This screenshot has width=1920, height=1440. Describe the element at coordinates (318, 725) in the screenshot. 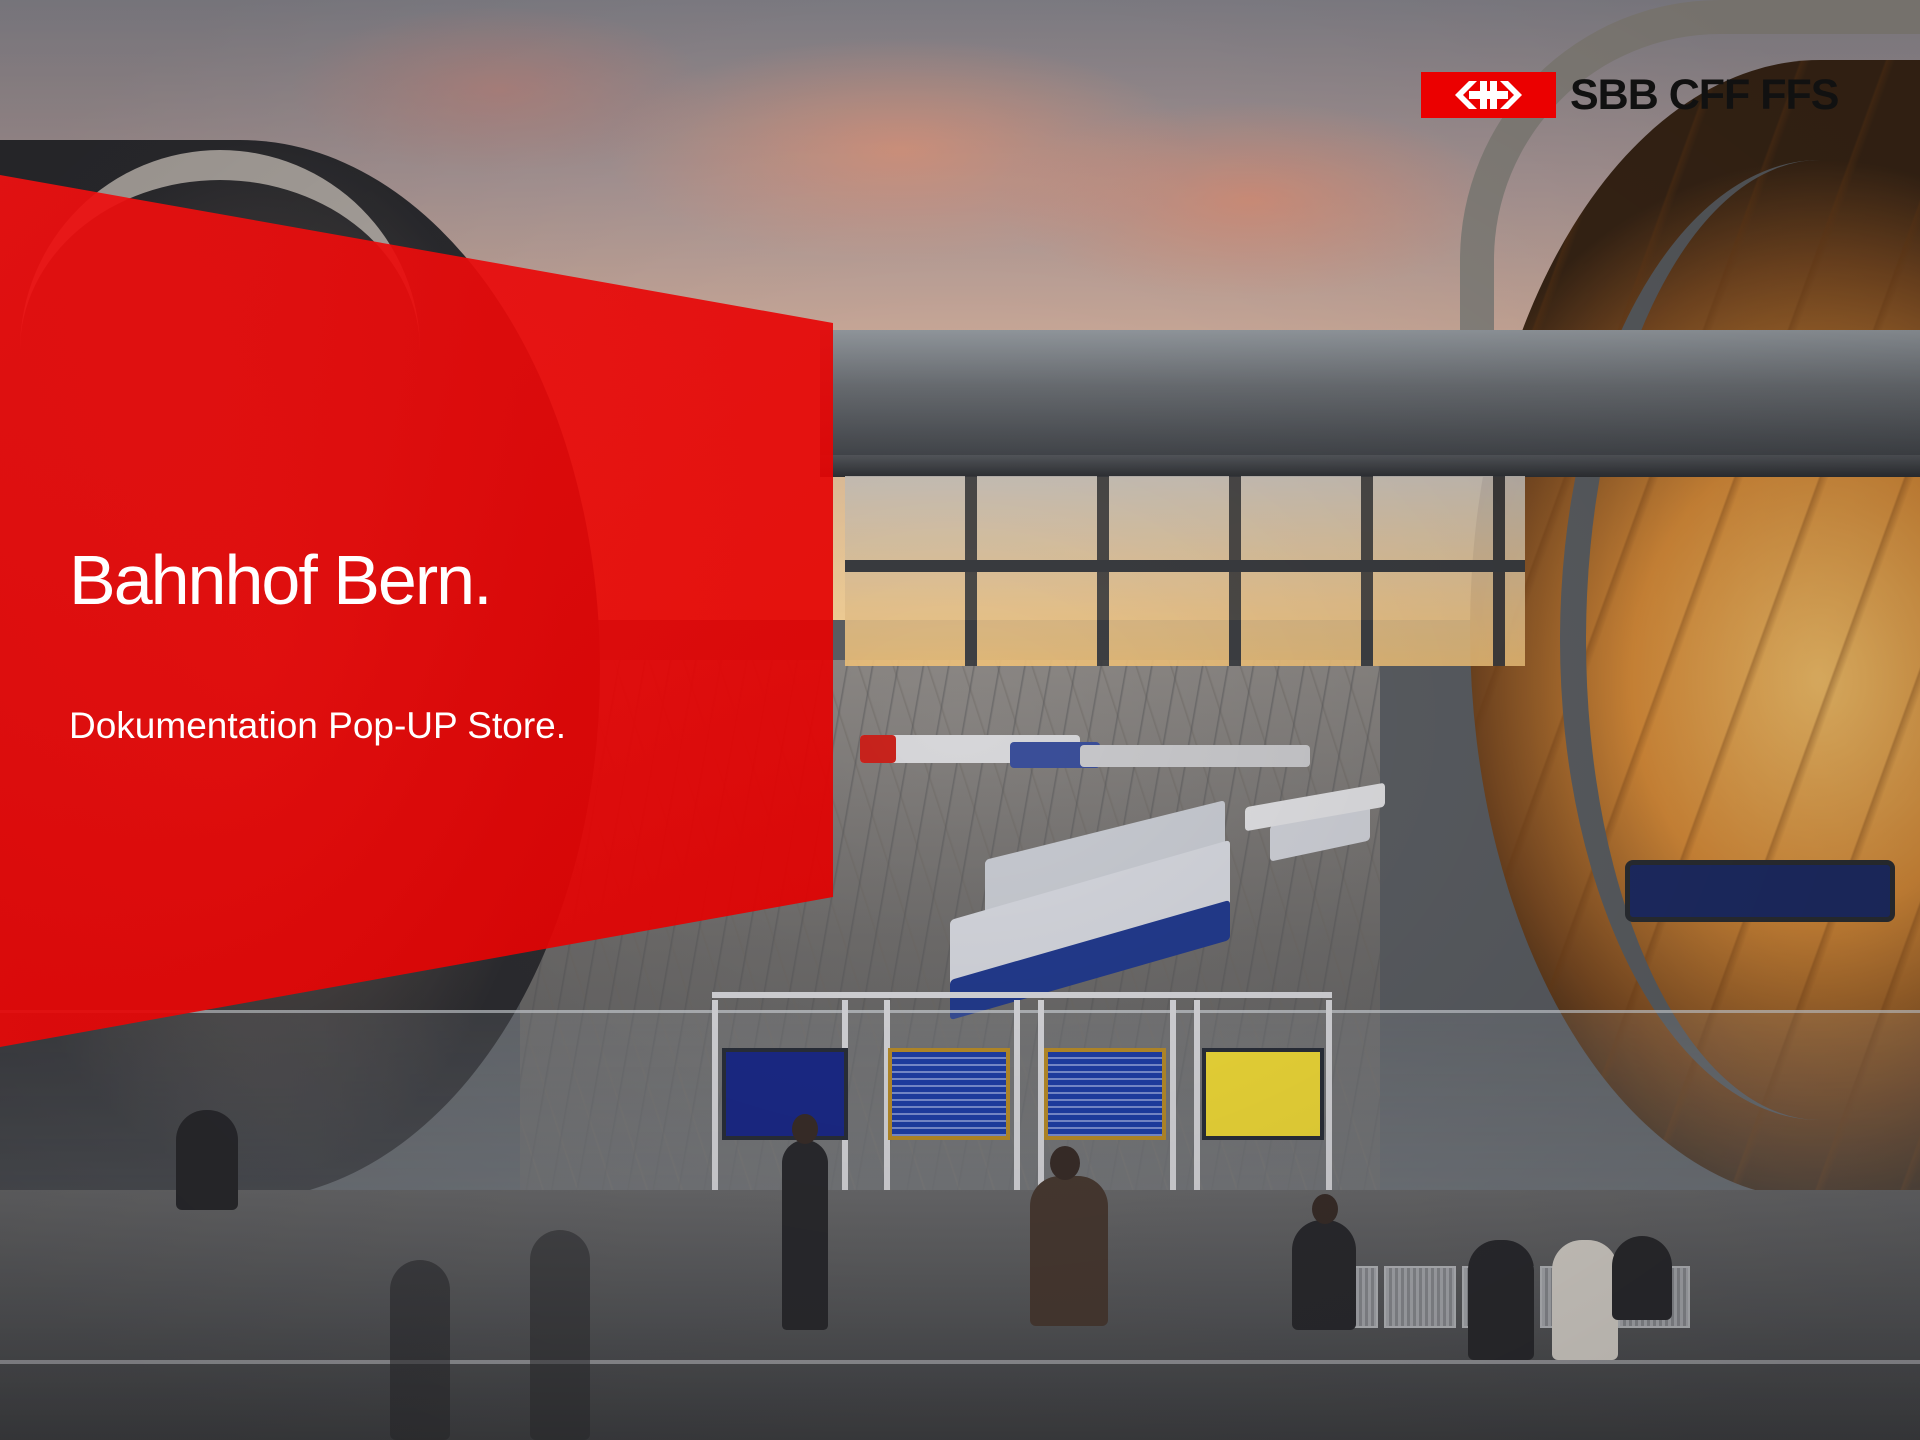

I see `slide-subtitle: Dokumentation Pop-UP Store.` at that location.